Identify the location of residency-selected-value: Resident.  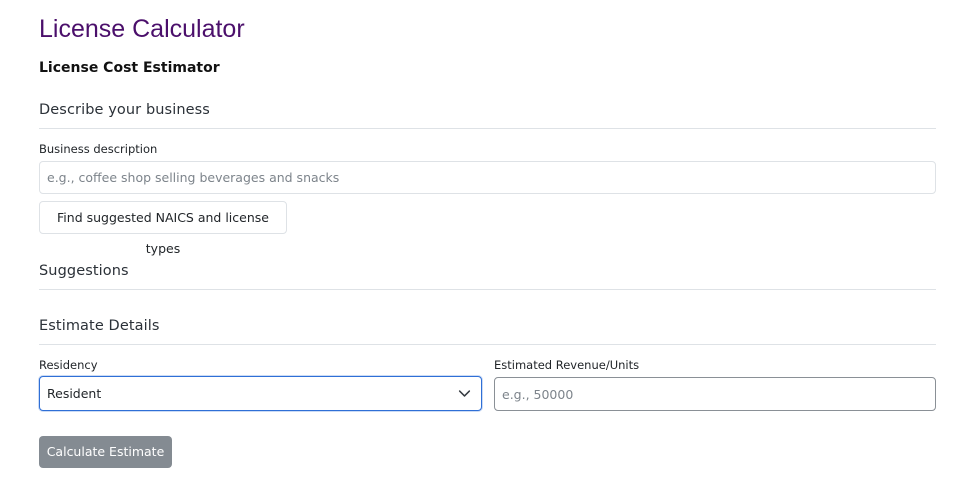
(74, 393).